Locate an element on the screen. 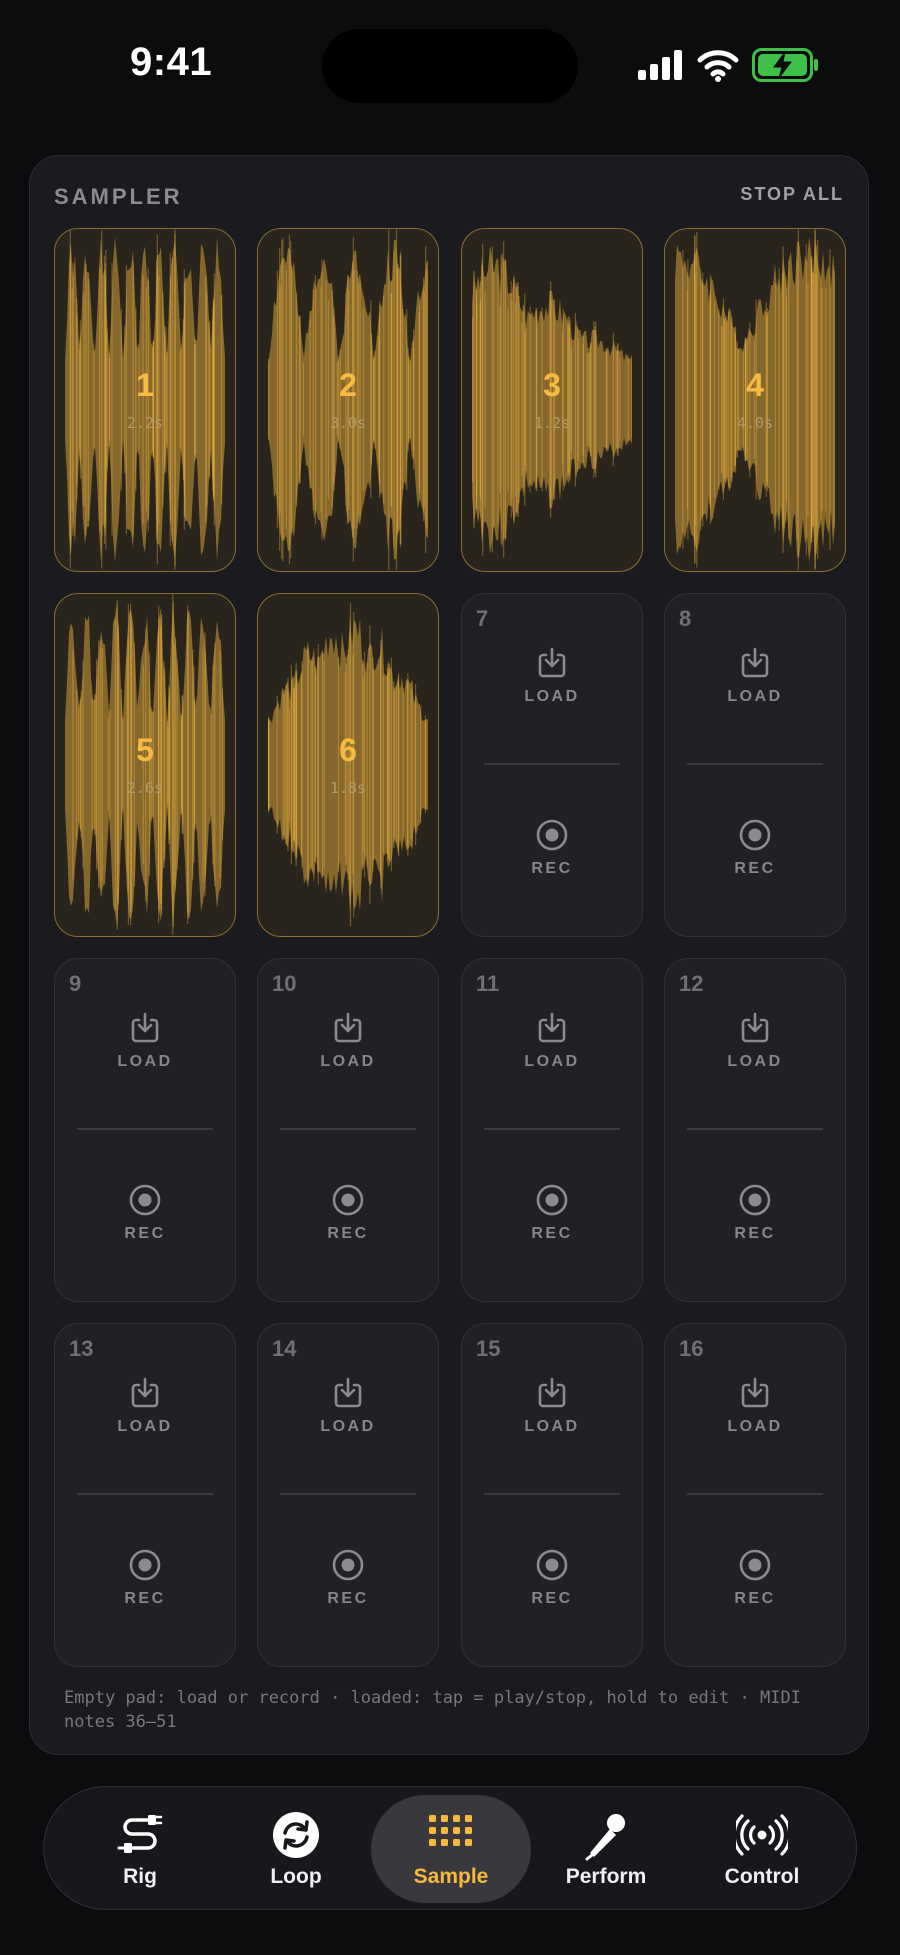 This screenshot has height=1955, width=900. tab-loop: Loop is located at coordinates (296, 1849).